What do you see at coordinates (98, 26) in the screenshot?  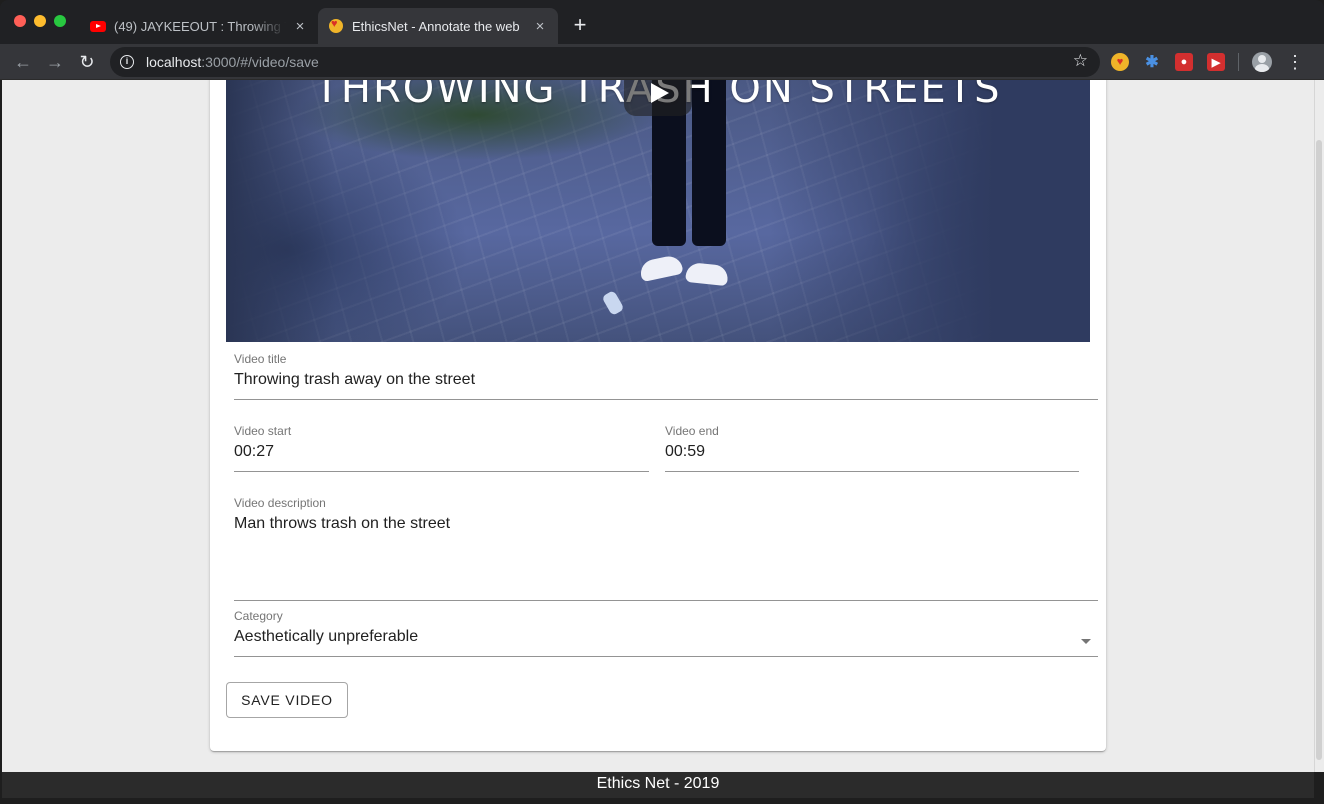 I see `youtube-icon` at bounding box center [98, 26].